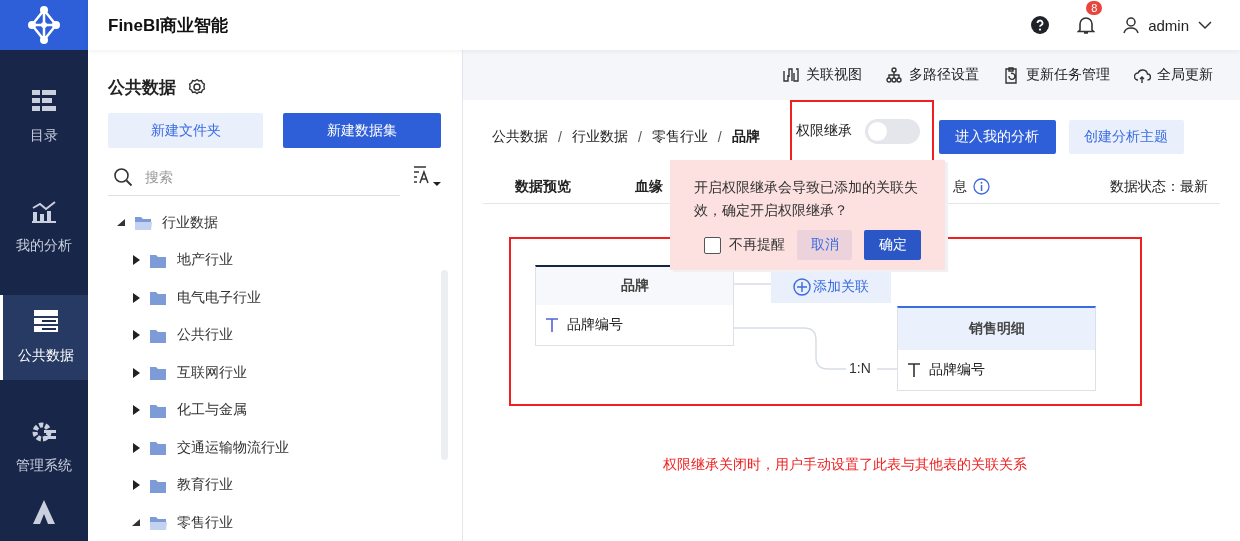  Describe the element at coordinates (802, 286) in the screenshot. I see `add-icon` at that location.